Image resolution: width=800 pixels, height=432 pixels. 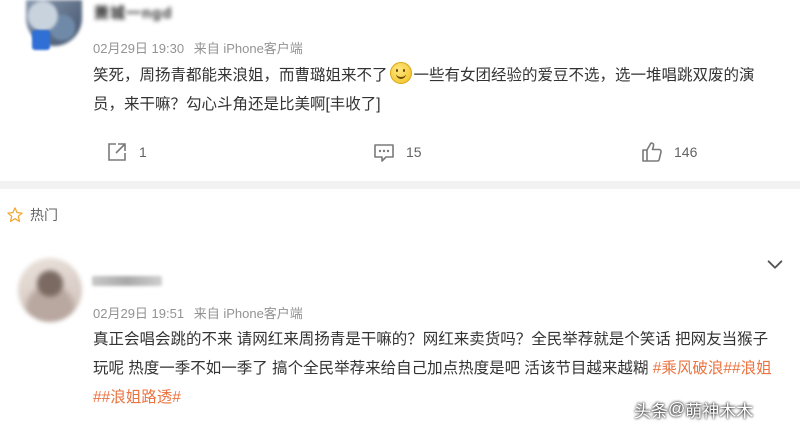 I want to click on avatar, so click(x=50, y=290).